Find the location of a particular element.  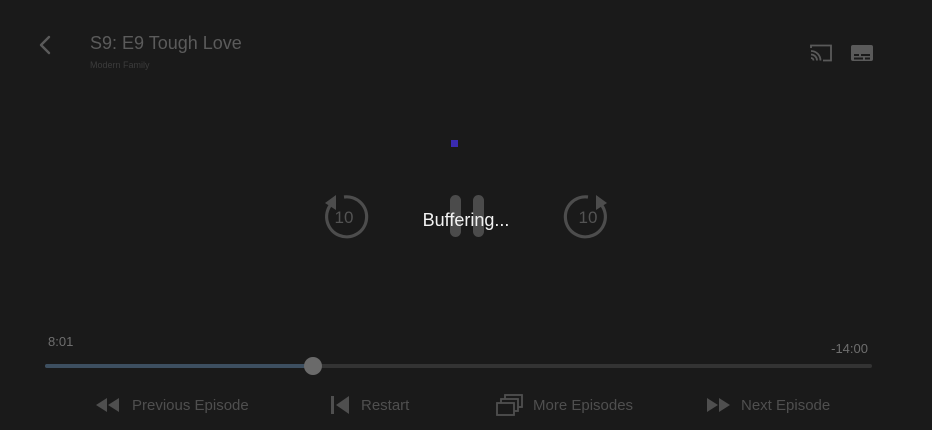

next-episode-button: Next Episode is located at coordinates (768, 405).